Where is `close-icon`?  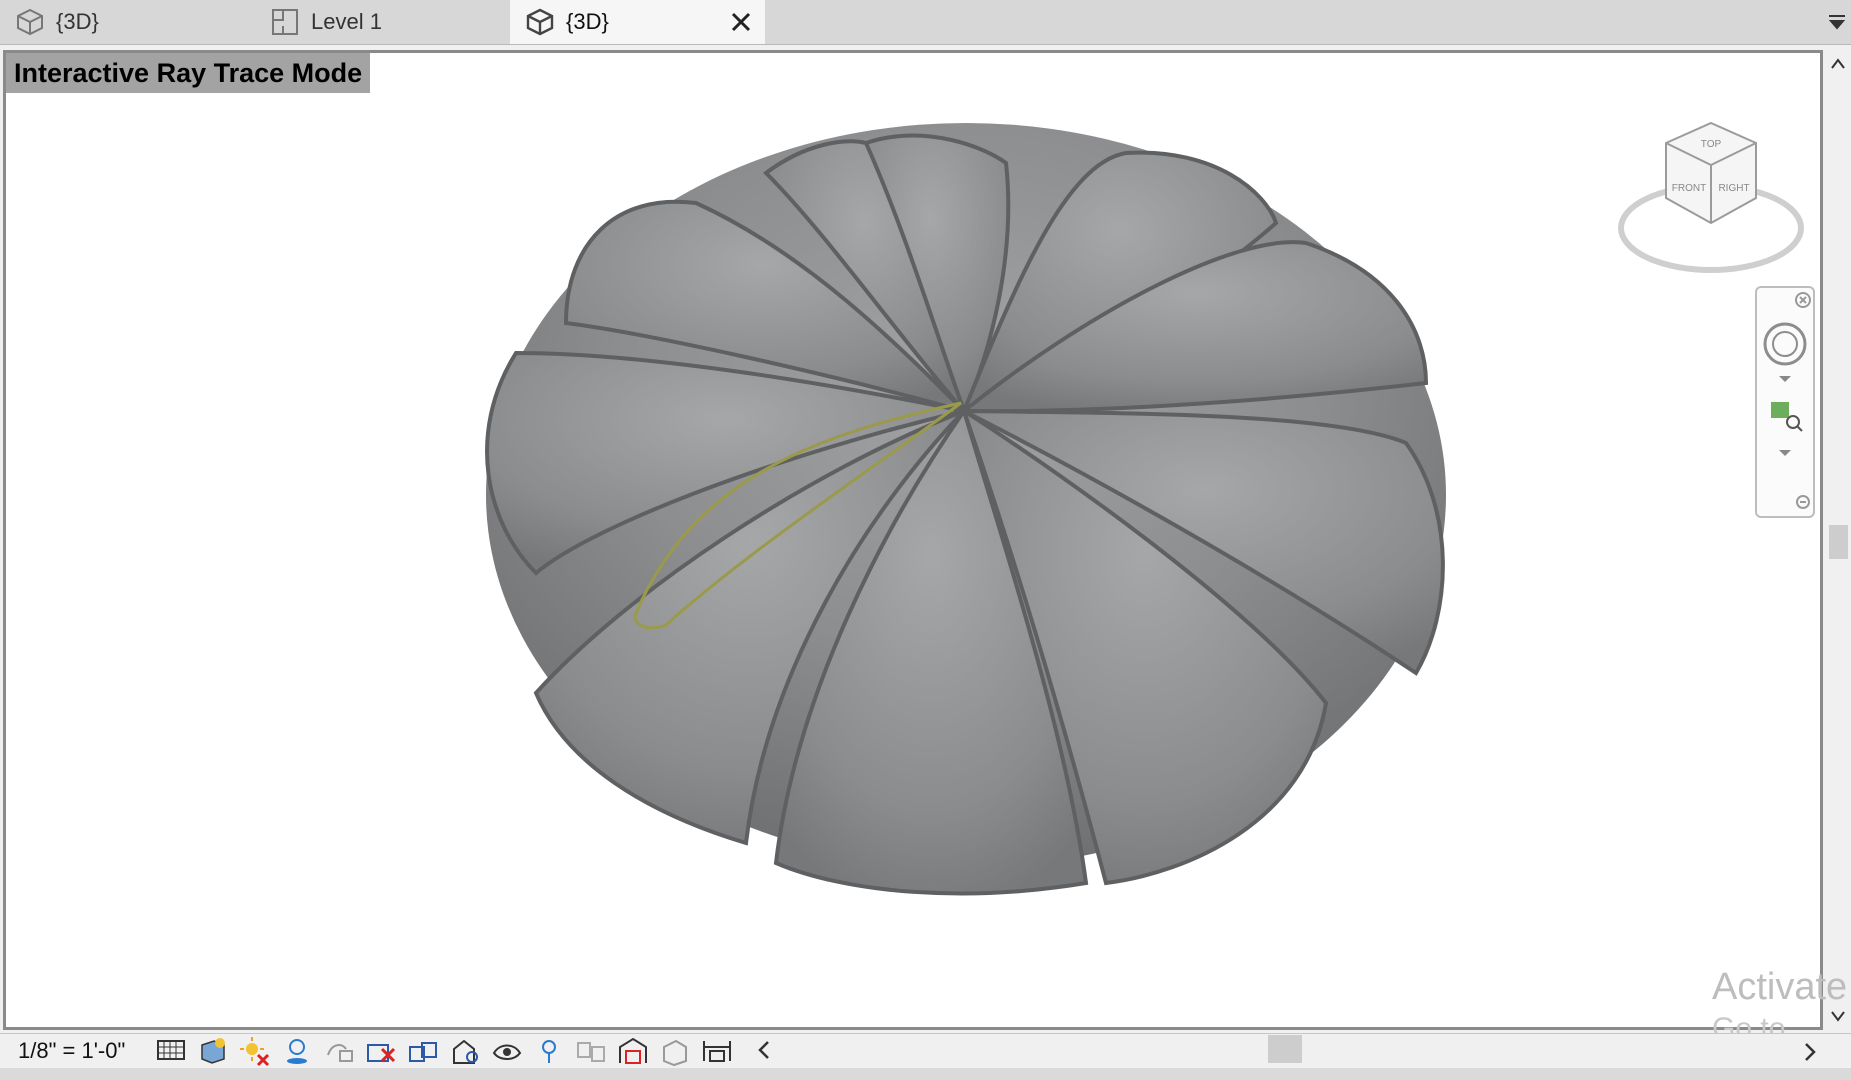
close-icon is located at coordinates (741, 22).